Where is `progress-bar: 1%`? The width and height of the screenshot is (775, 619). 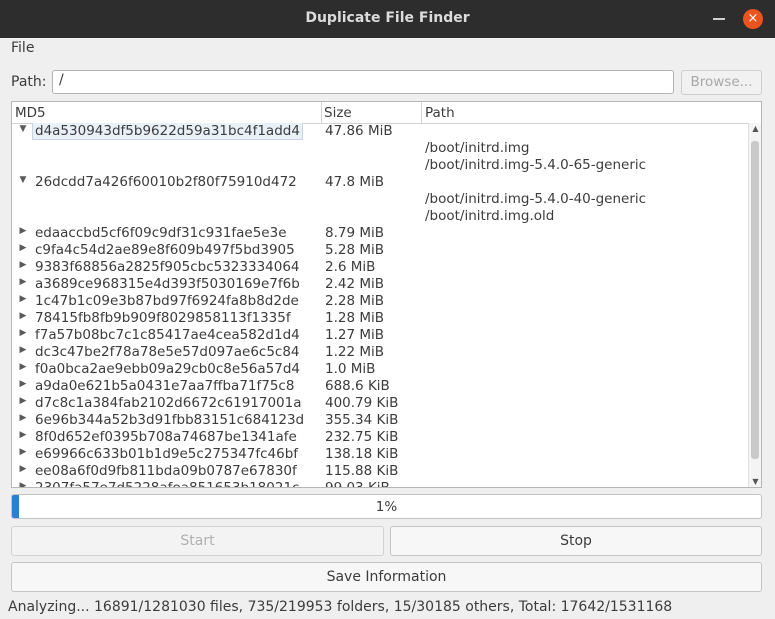
progress-bar: 1% is located at coordinates (386, 506).